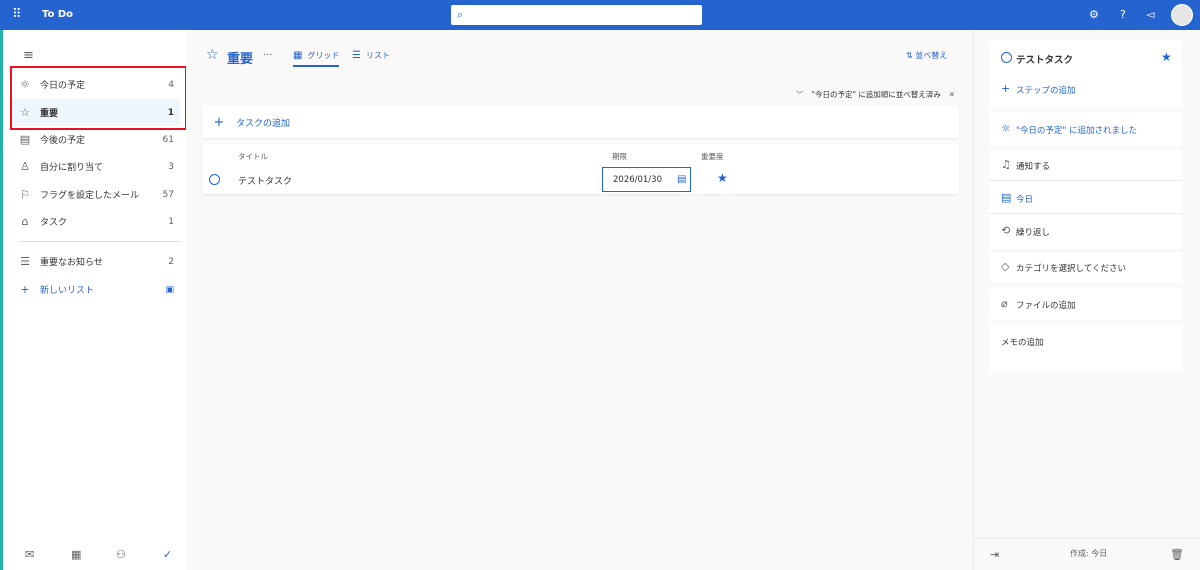 The width and height of the screenshot is (1200, 570). Describe the element at coordinates (1150, 15) in the screenshot. I see `megaphone-icon: ◅` at that location.